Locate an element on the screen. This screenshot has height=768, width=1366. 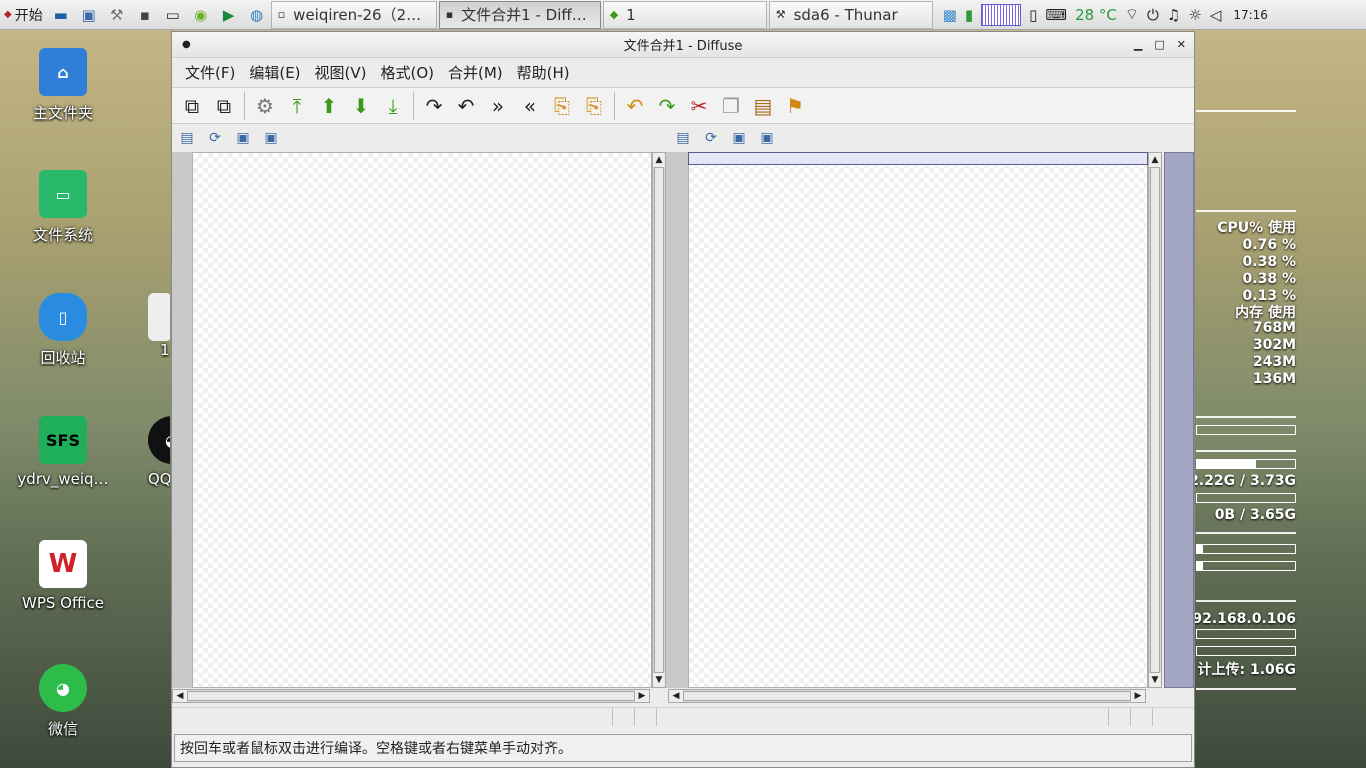
cpu-header: CPU% 使用 is located at coordinates (1256, 228).